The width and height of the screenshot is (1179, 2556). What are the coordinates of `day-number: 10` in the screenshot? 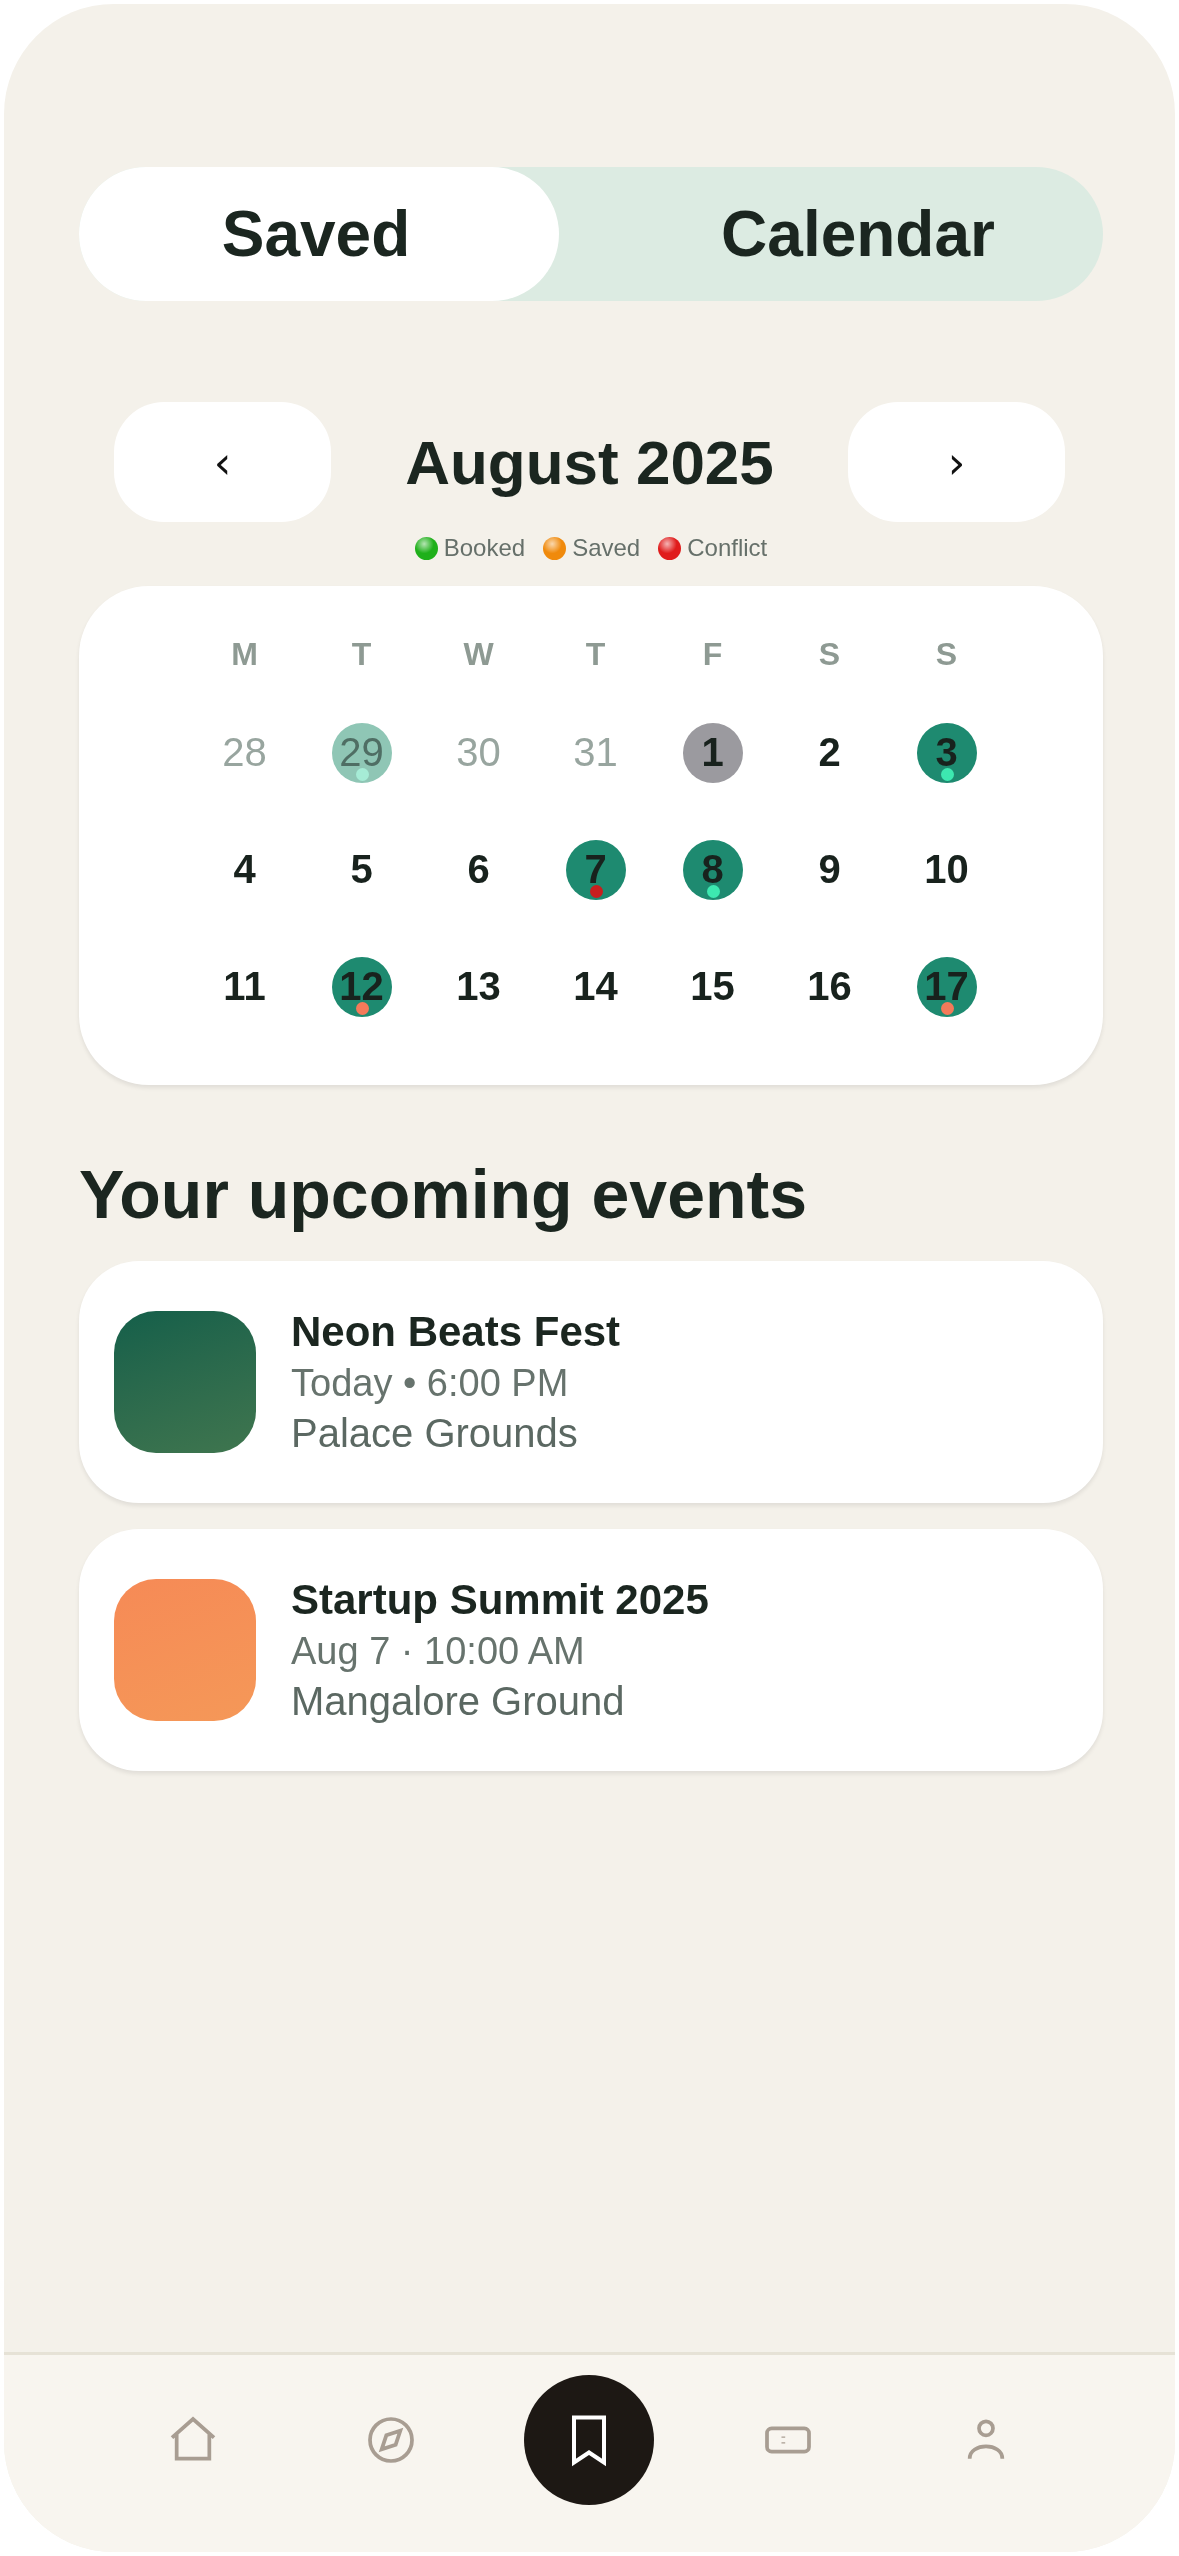 It's located at (946, 869).